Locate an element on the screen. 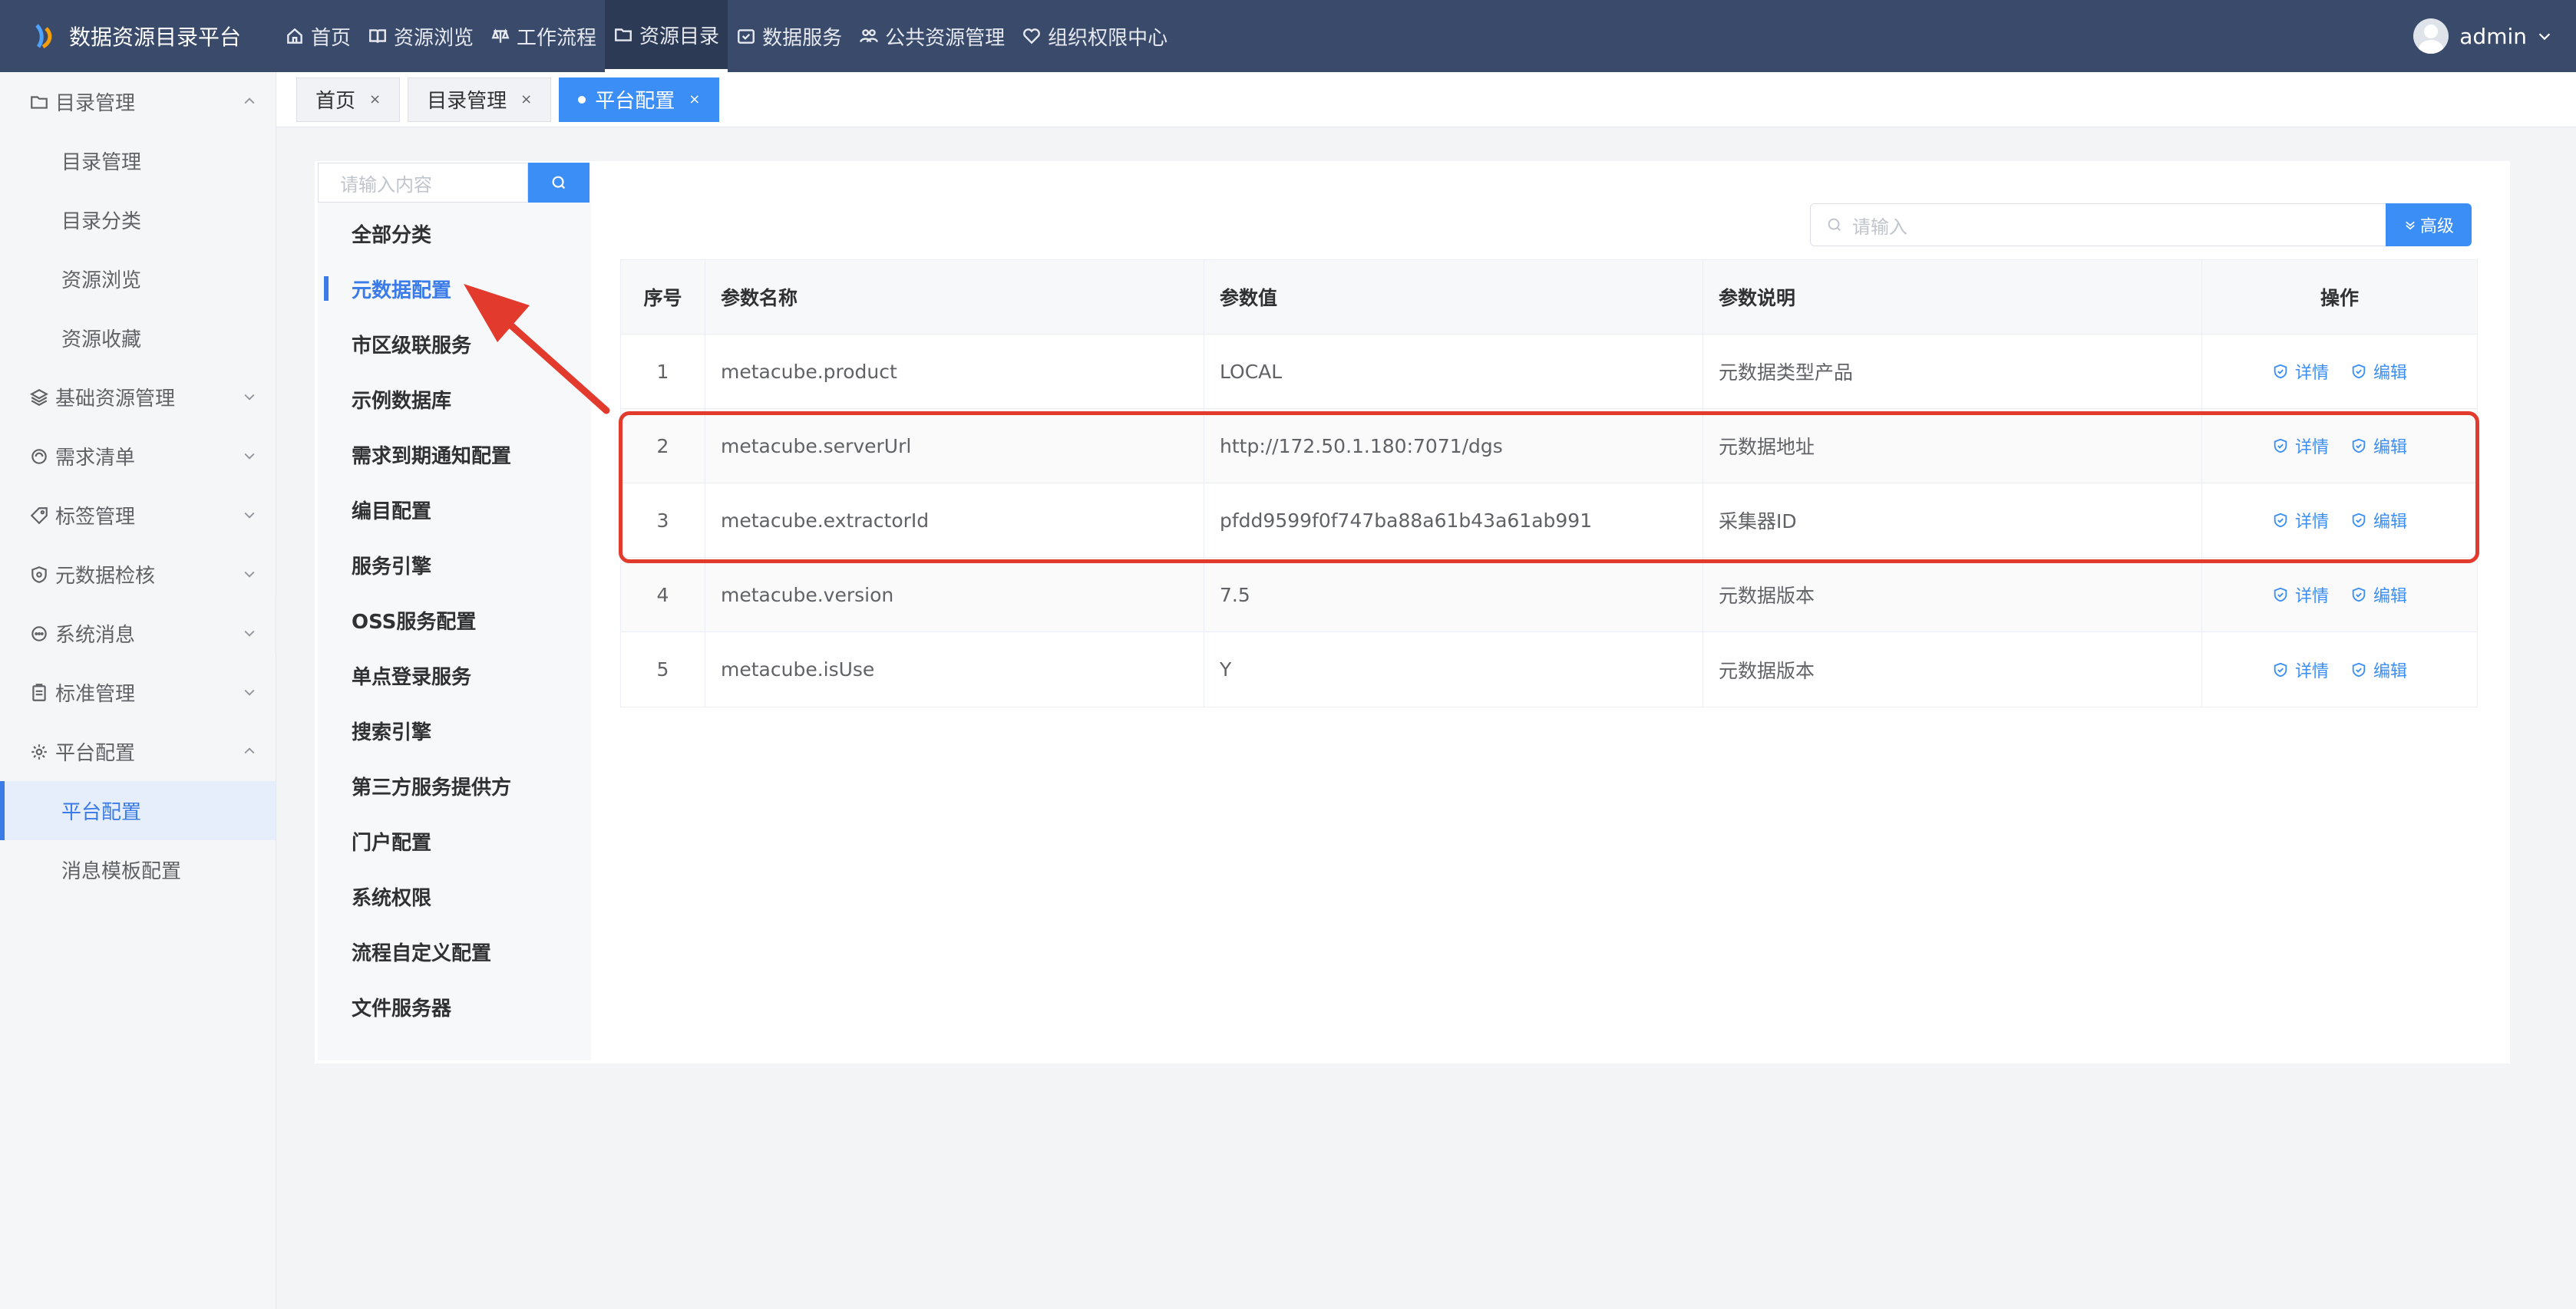  user-name: admin is located at coordinates (2493, 36).